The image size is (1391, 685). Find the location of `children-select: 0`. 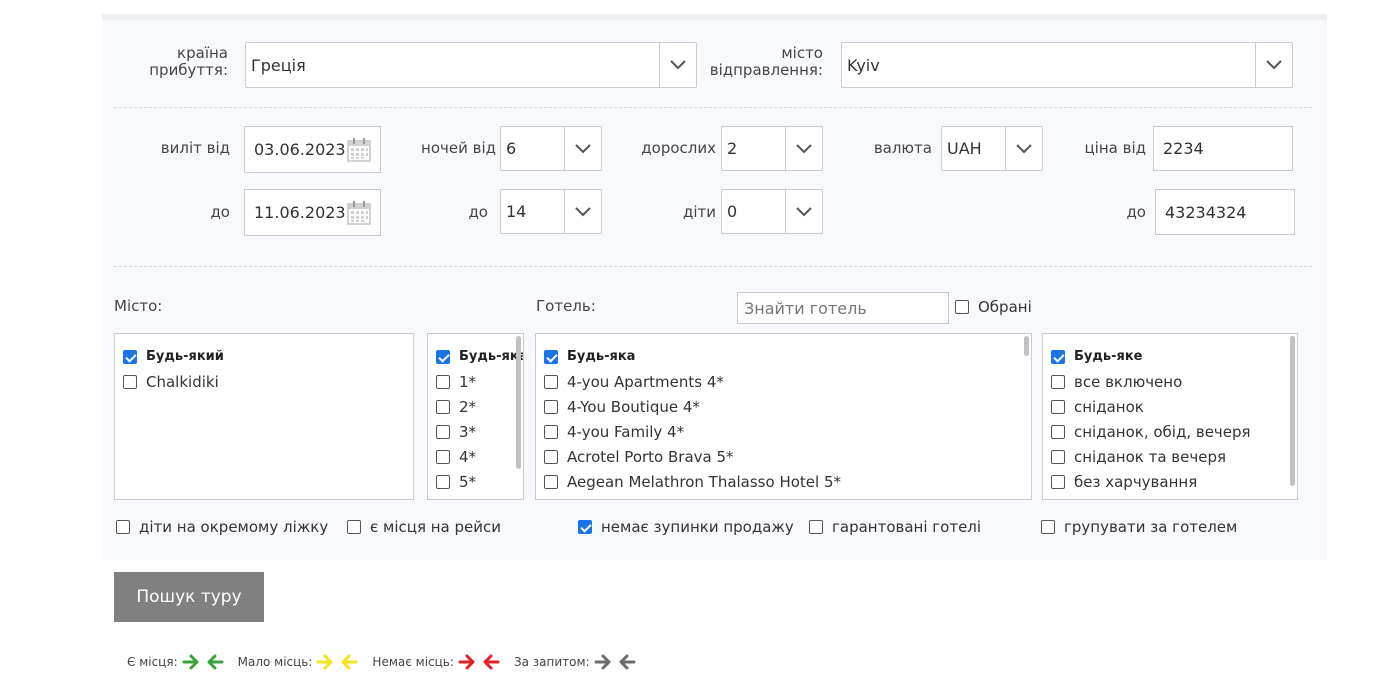

children-select: 0 is located at coordinates (772, 211).